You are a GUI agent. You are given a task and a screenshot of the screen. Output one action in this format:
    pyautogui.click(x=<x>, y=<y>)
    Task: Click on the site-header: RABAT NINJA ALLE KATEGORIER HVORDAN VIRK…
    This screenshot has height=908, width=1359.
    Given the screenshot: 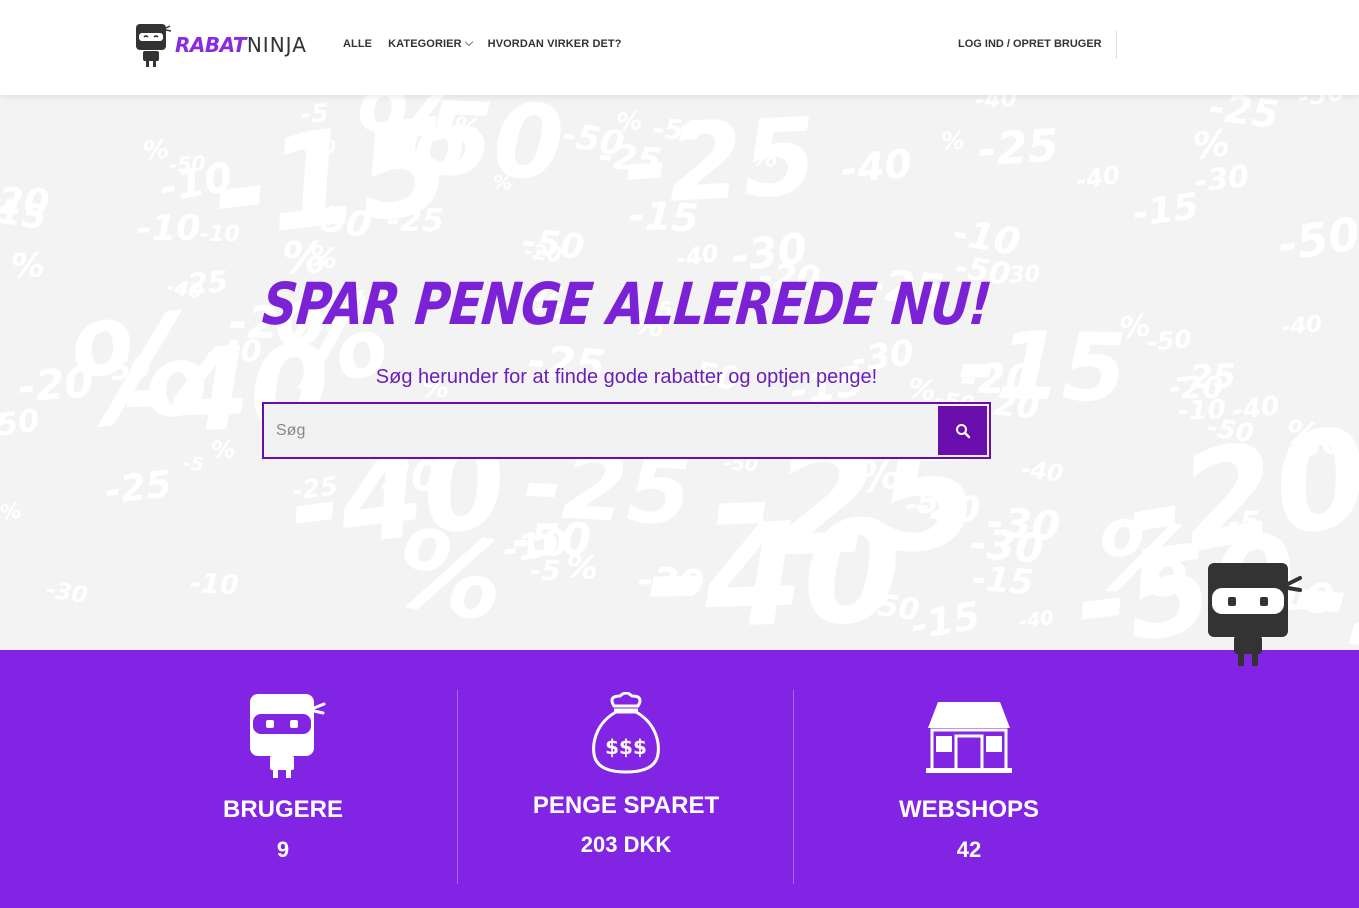 What is the action you would take?
    pyautogui.click(x=679, y=47)
    